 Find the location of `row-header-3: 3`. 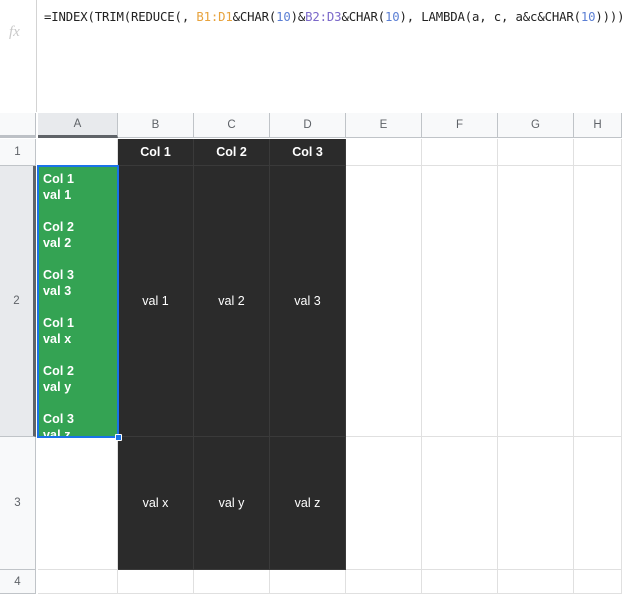

row-header-3: 3 is located at coordinates (18, 503).